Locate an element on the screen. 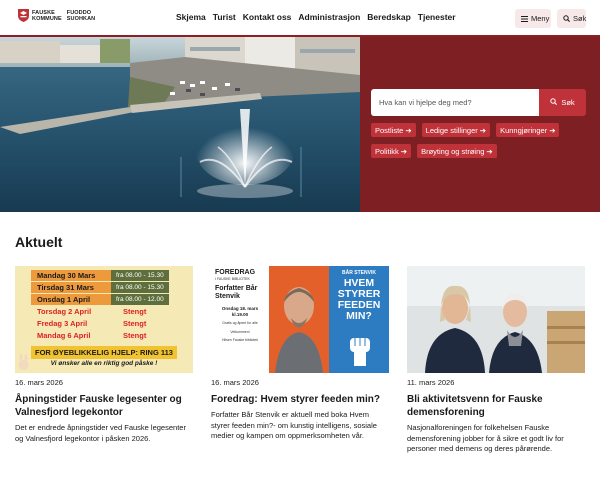 The width and height of the screenshot is (600, 480). hamburger-icon is located at coordinates (524, 18).